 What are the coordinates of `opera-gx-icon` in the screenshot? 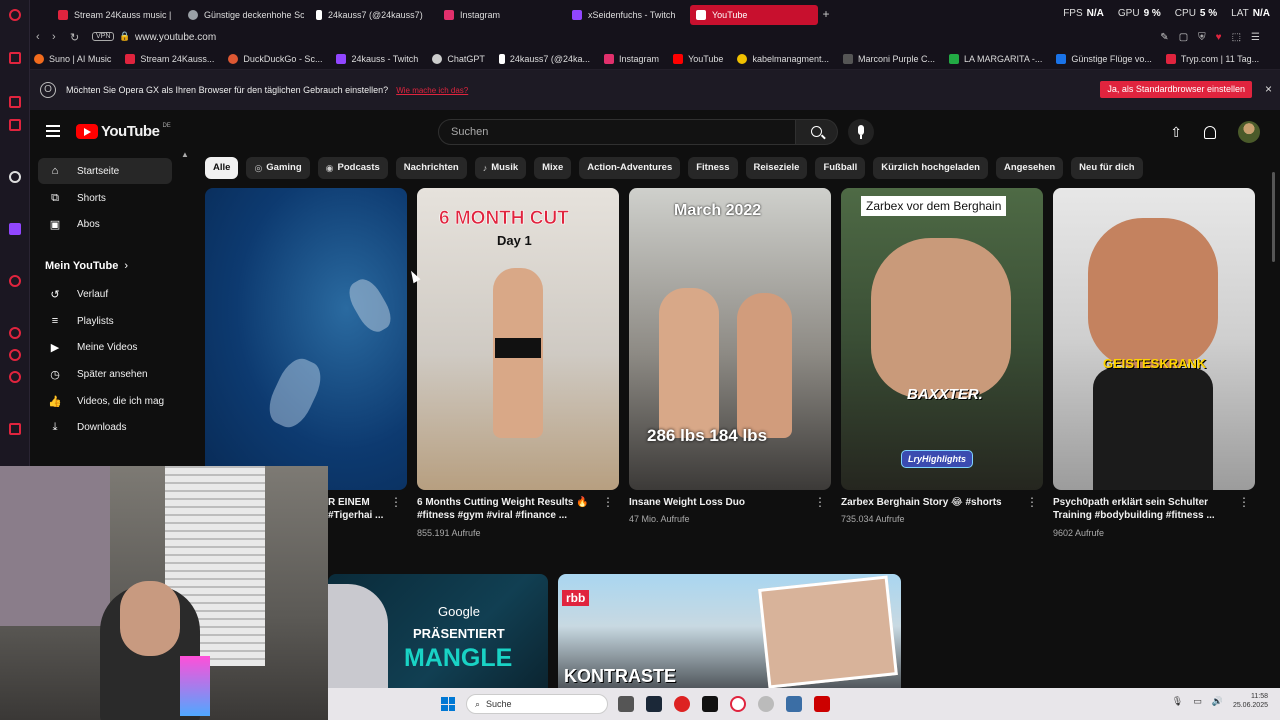 It's located at (738, 704).